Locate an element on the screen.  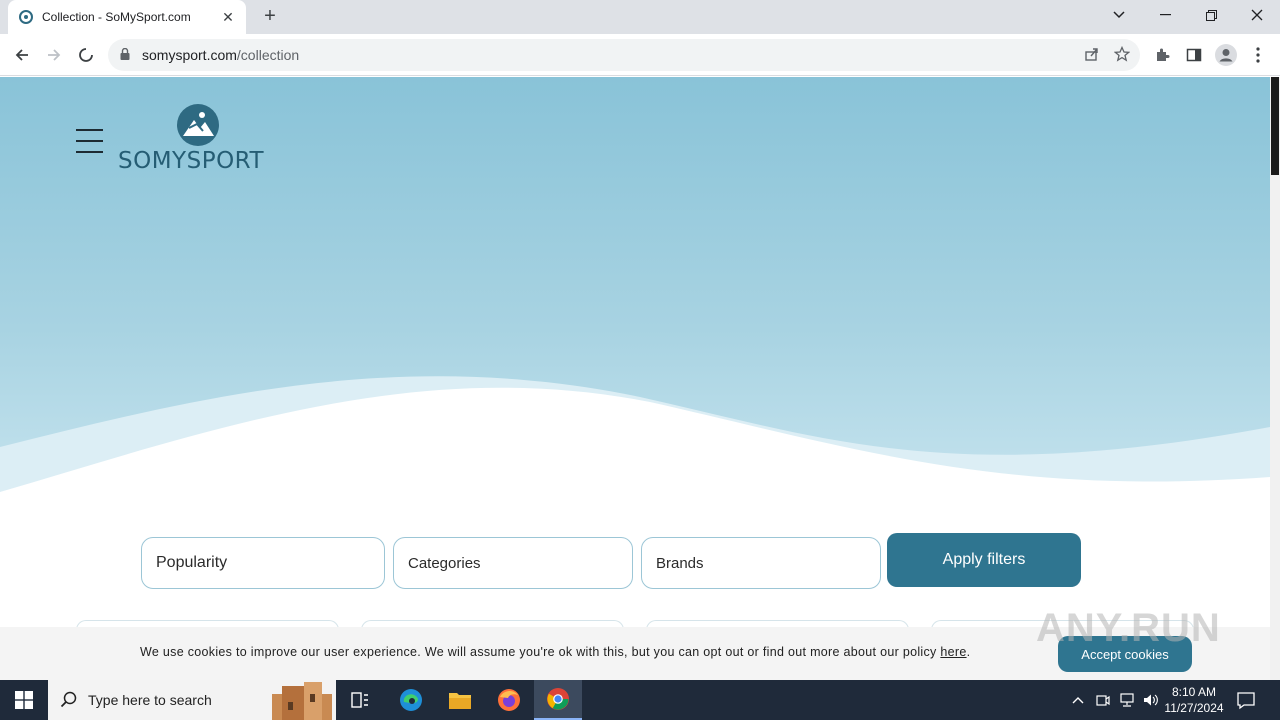
meet-now-icon is located at coordinates (1103, 700).